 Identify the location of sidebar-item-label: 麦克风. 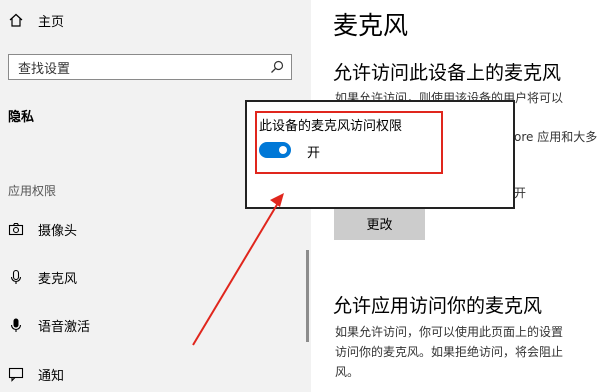
(58, 279).